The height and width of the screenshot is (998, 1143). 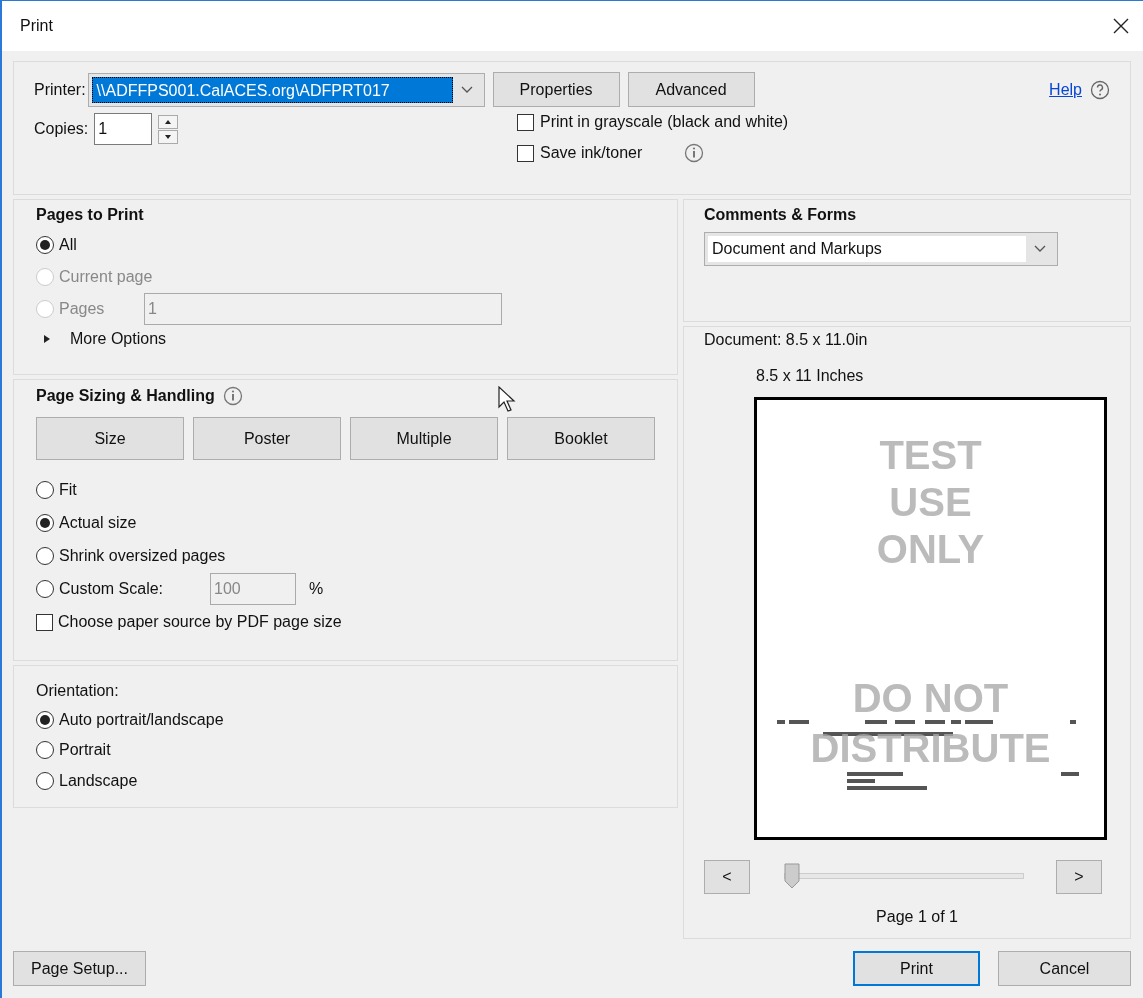 I want to click on copies-label: Copies:, so click(x=61, y=129).